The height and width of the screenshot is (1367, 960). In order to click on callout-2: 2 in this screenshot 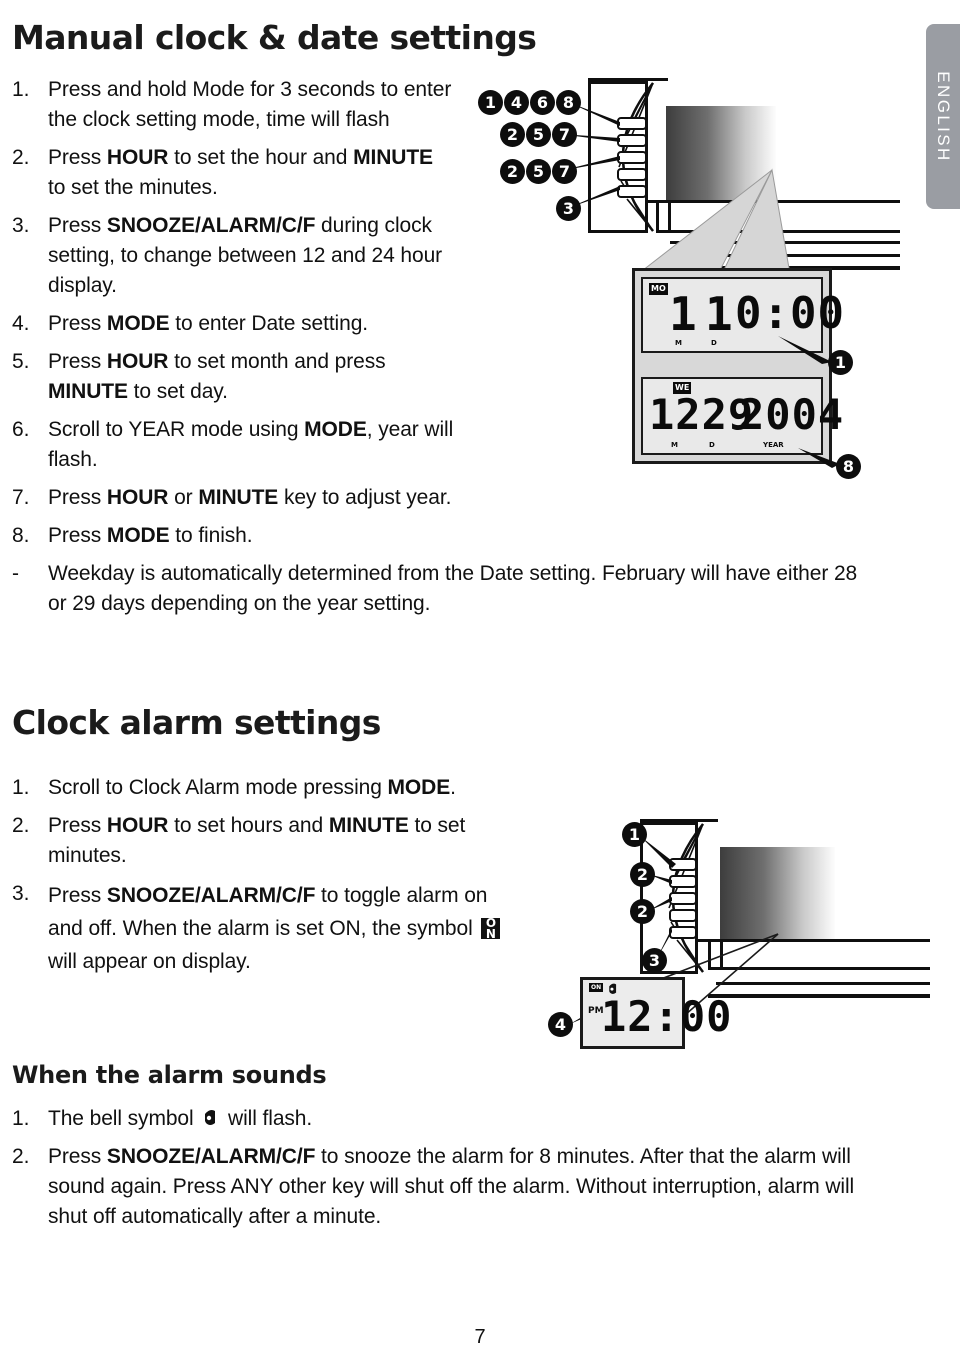, I will do `click(512, 134)`.